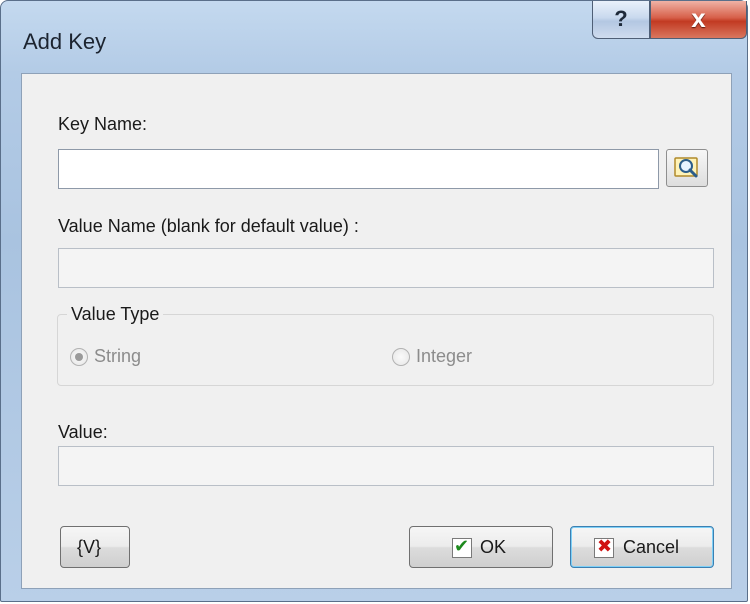  What do you see at coordinates (604, 547) in the screenshot?
I see `red-x-icon: ✖` at bounding box center [604, 547].